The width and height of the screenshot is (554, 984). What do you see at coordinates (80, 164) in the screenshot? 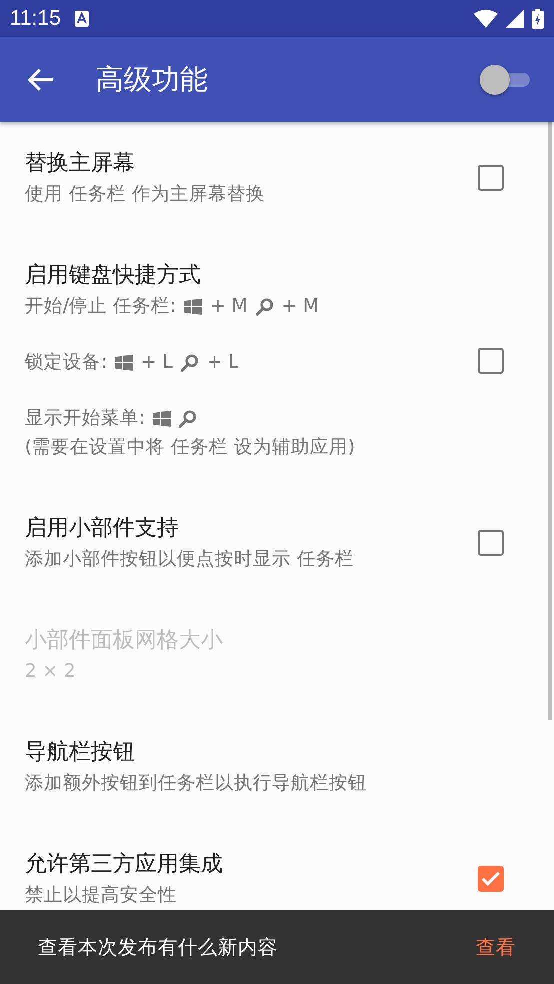
I see `setting-title: 替换主屏幕` at bounding box center [80, 164].